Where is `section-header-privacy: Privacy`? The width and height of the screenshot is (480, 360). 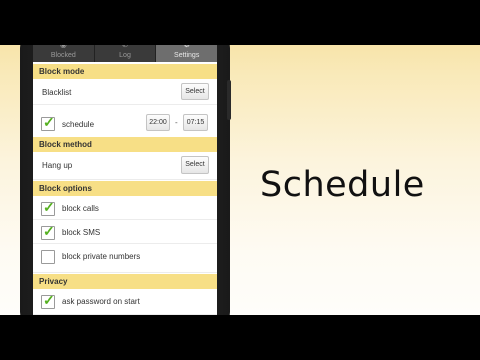 section-header-privacy: Privacy is located at coordinates (125, 281).